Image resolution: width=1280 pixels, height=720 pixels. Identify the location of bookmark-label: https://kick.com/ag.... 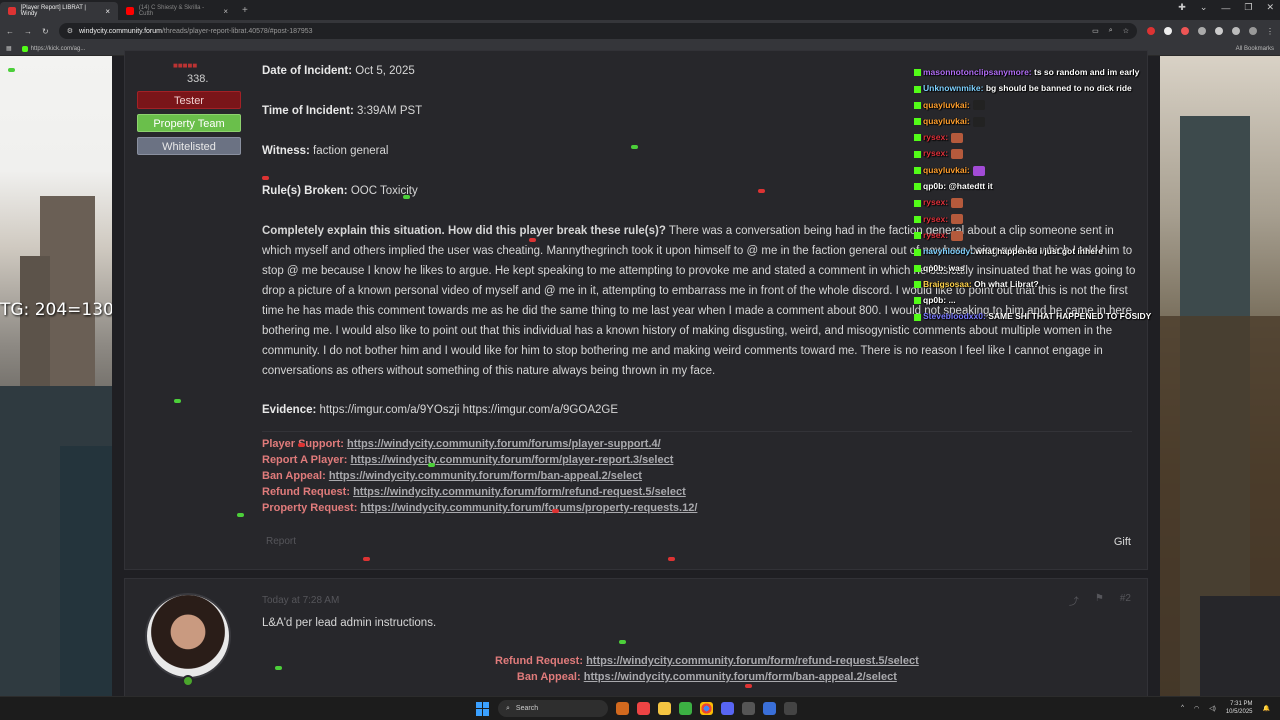
(58, 48).